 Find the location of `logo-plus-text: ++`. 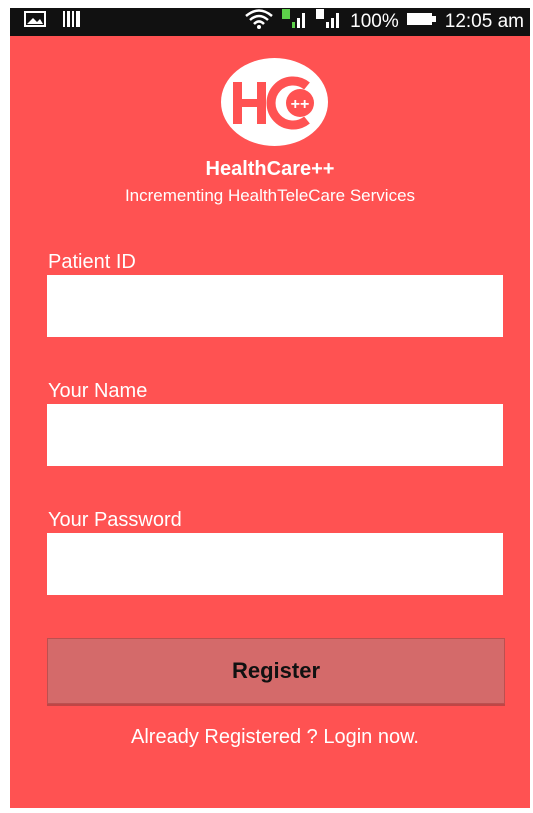

logo-plus-text: ++ is located at coordinates (299, 104).